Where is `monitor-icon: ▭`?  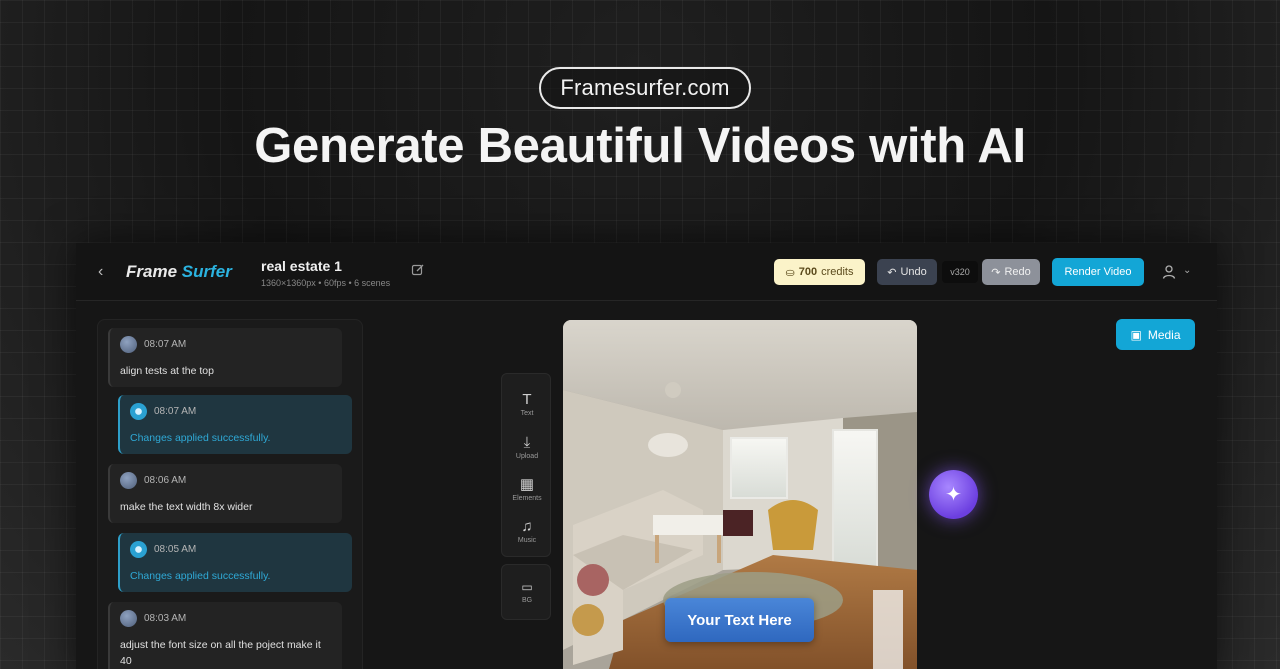
monitor-icon: ▭ is located at coordinates (527, 587).